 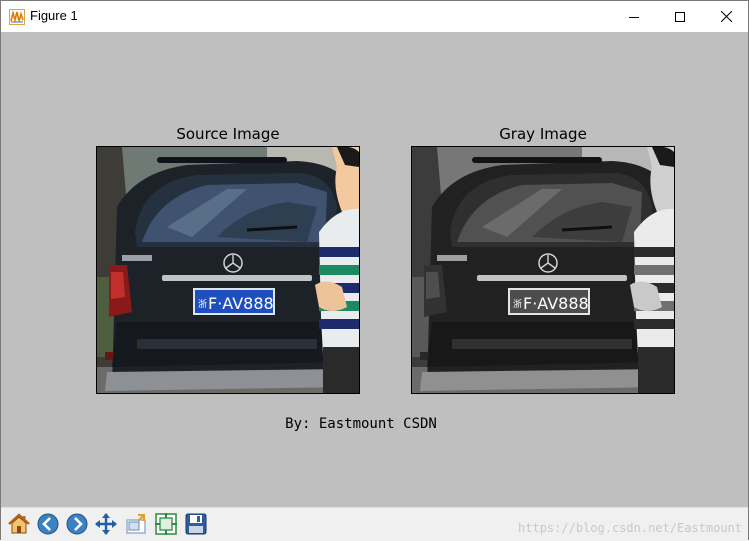 I want to click on matplotlib-figure-icon, so click(x=17, y=17).